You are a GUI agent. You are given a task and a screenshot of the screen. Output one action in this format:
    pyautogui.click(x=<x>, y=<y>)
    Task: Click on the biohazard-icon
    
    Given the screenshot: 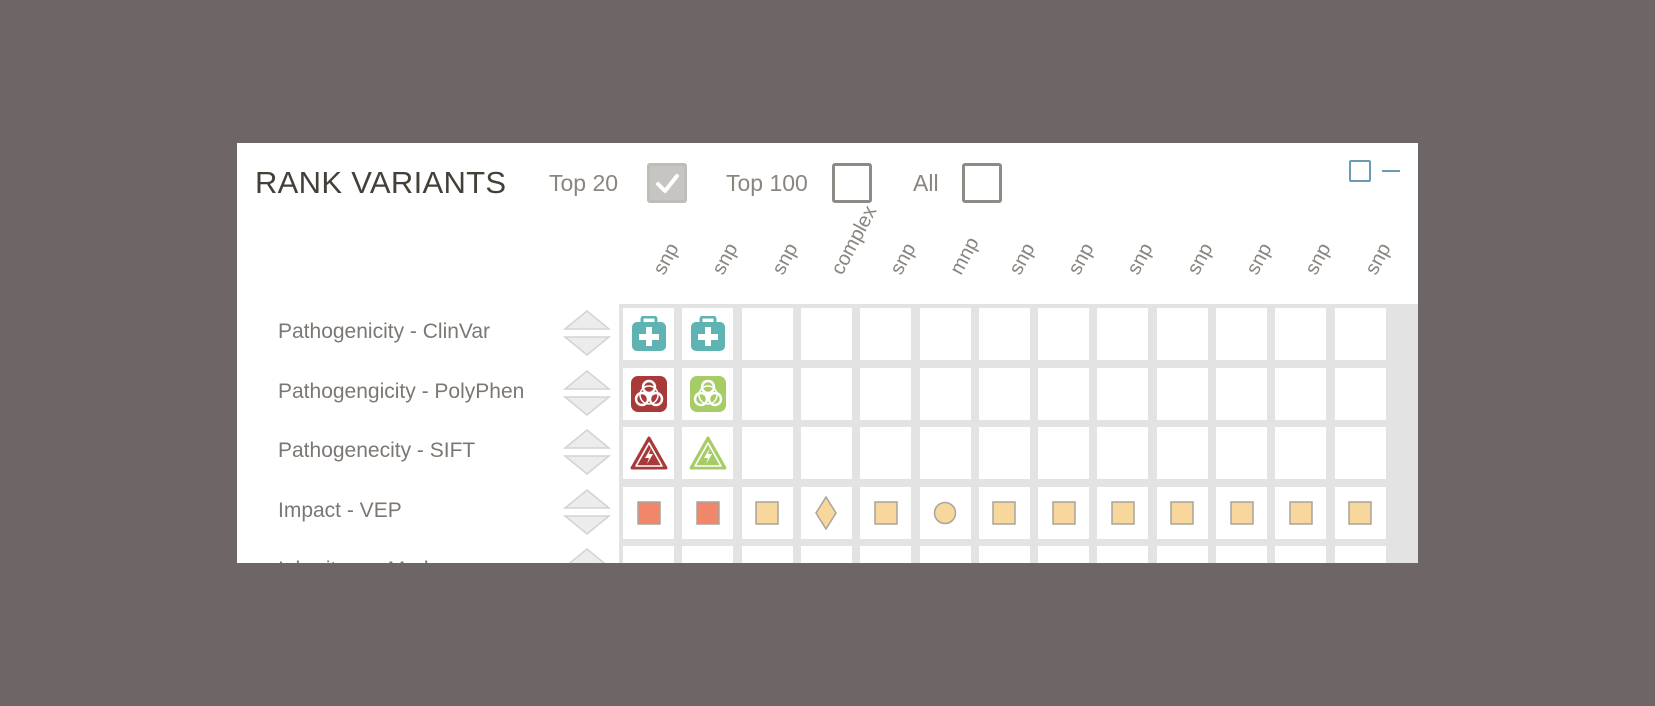 What is the action you would take?
    pyautogui.click(x=707, y=393)
    